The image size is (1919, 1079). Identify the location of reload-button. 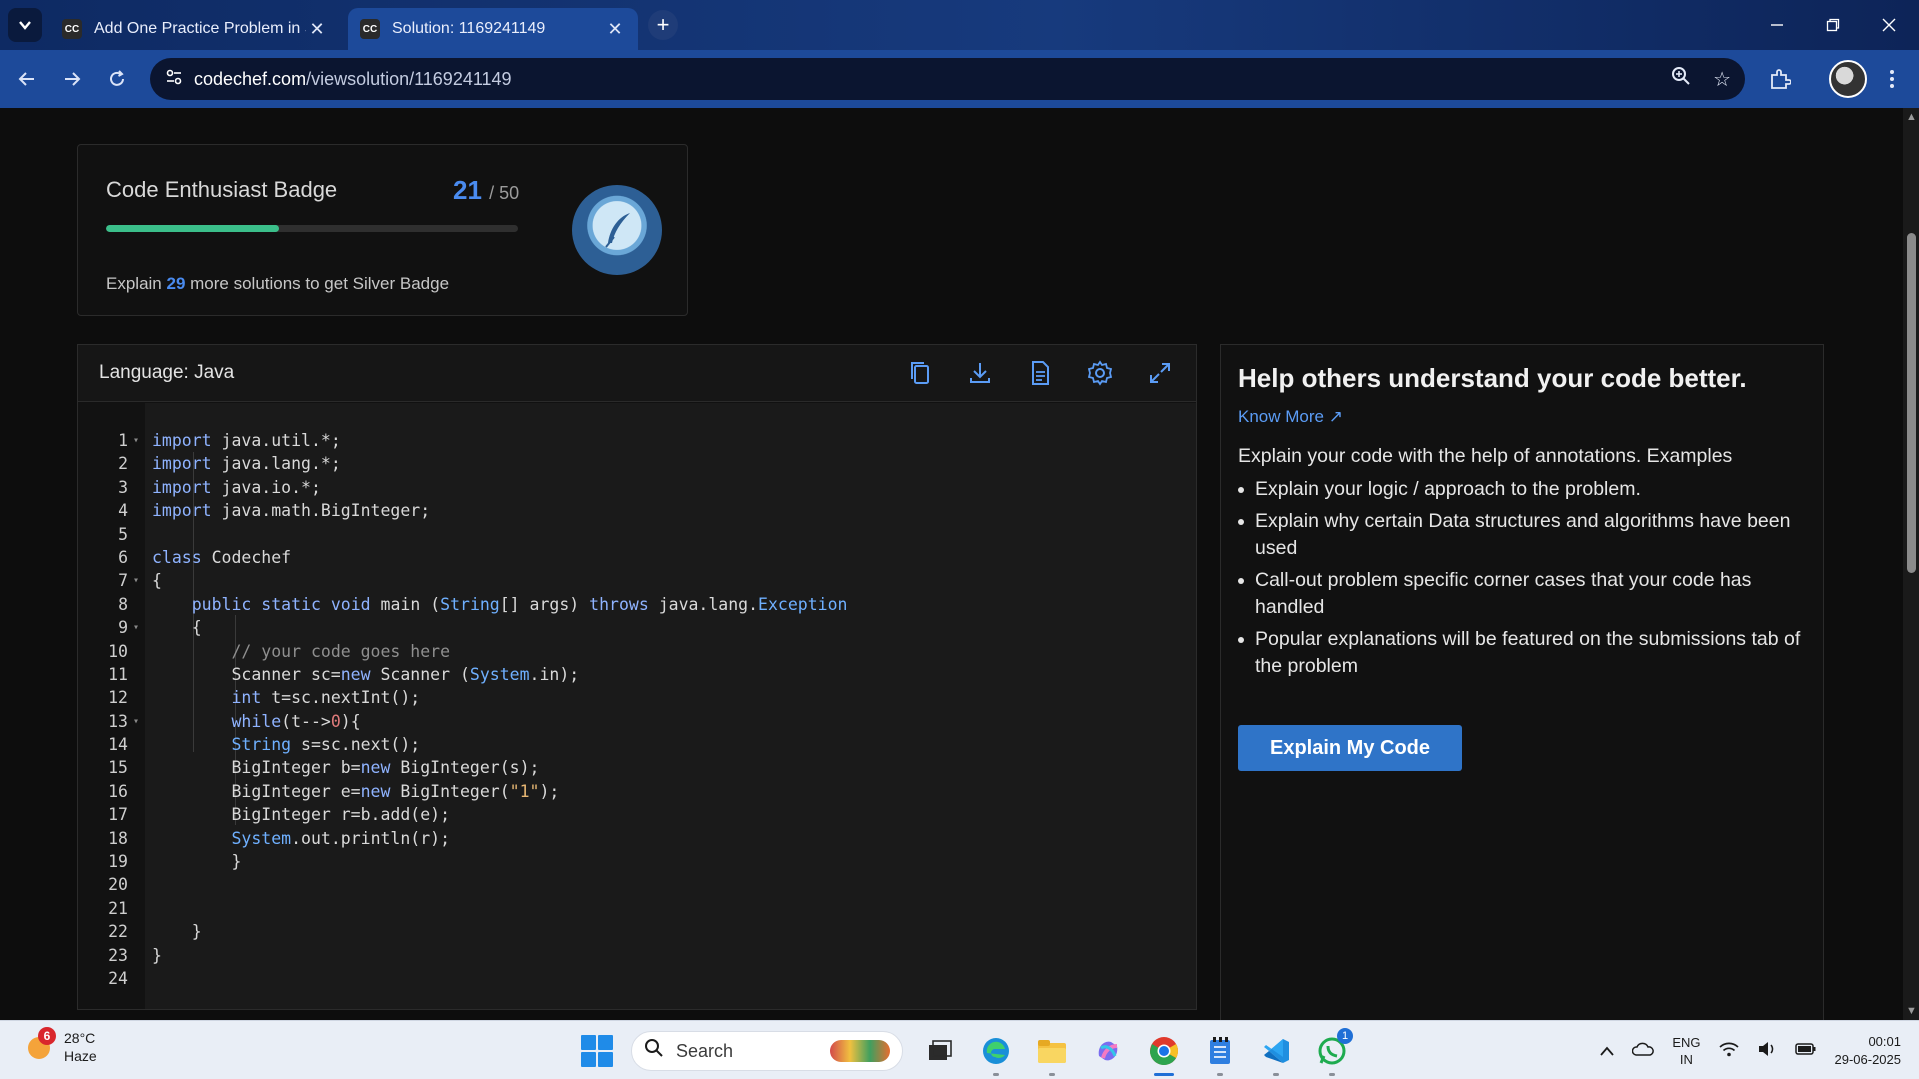
(117, 79).